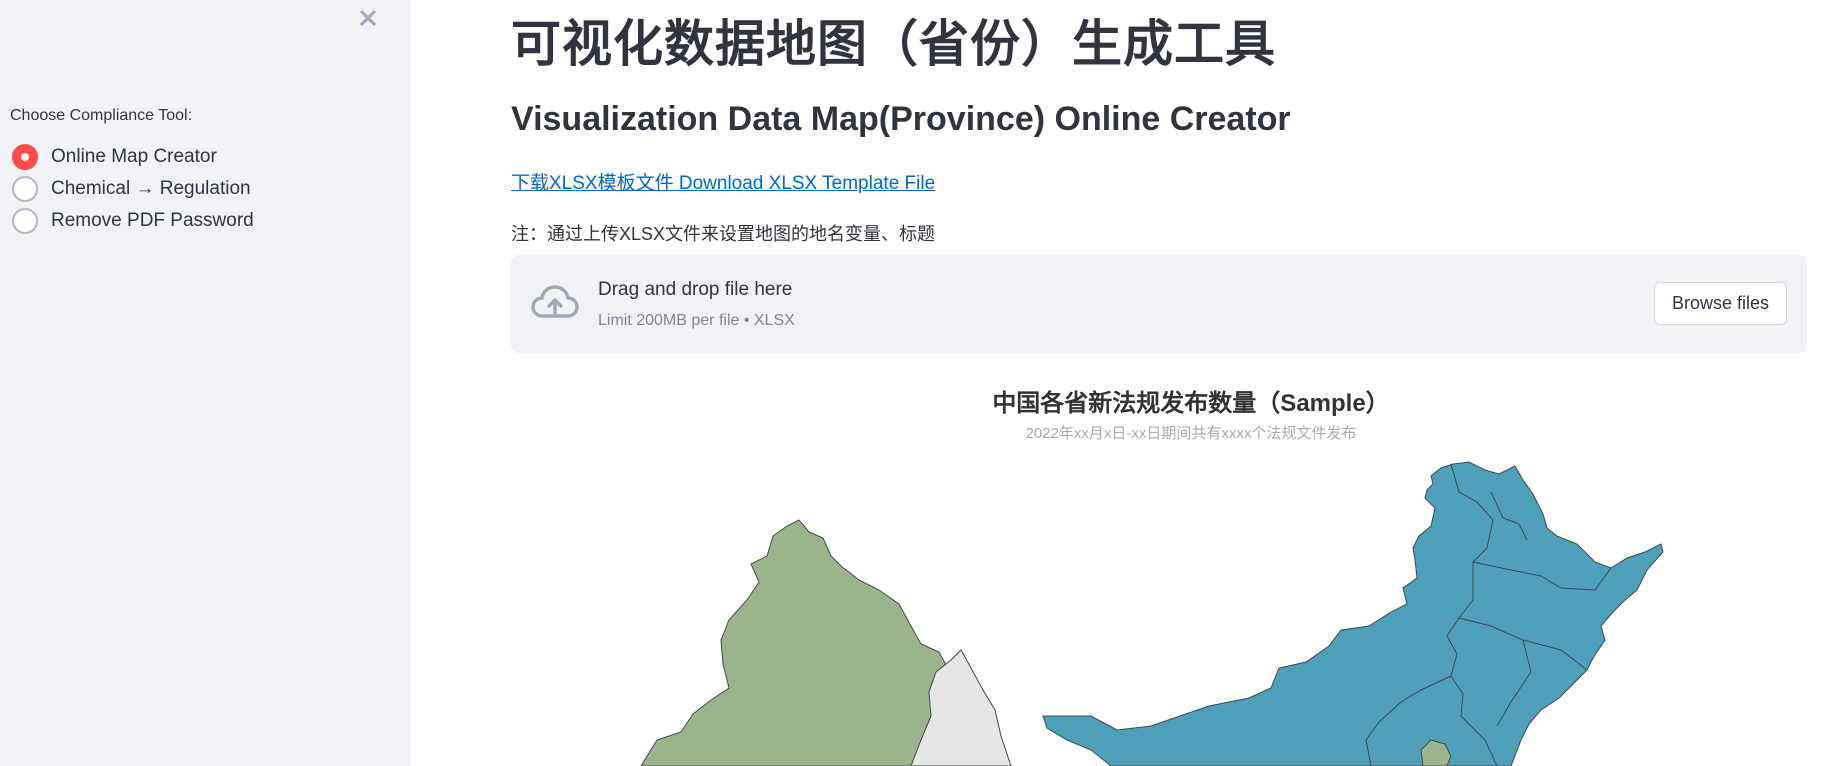 The image size is (1827, 766). I want to click on map-chart-title: 中国各省新法规发布数量（Sample）, so click(1191, 403).